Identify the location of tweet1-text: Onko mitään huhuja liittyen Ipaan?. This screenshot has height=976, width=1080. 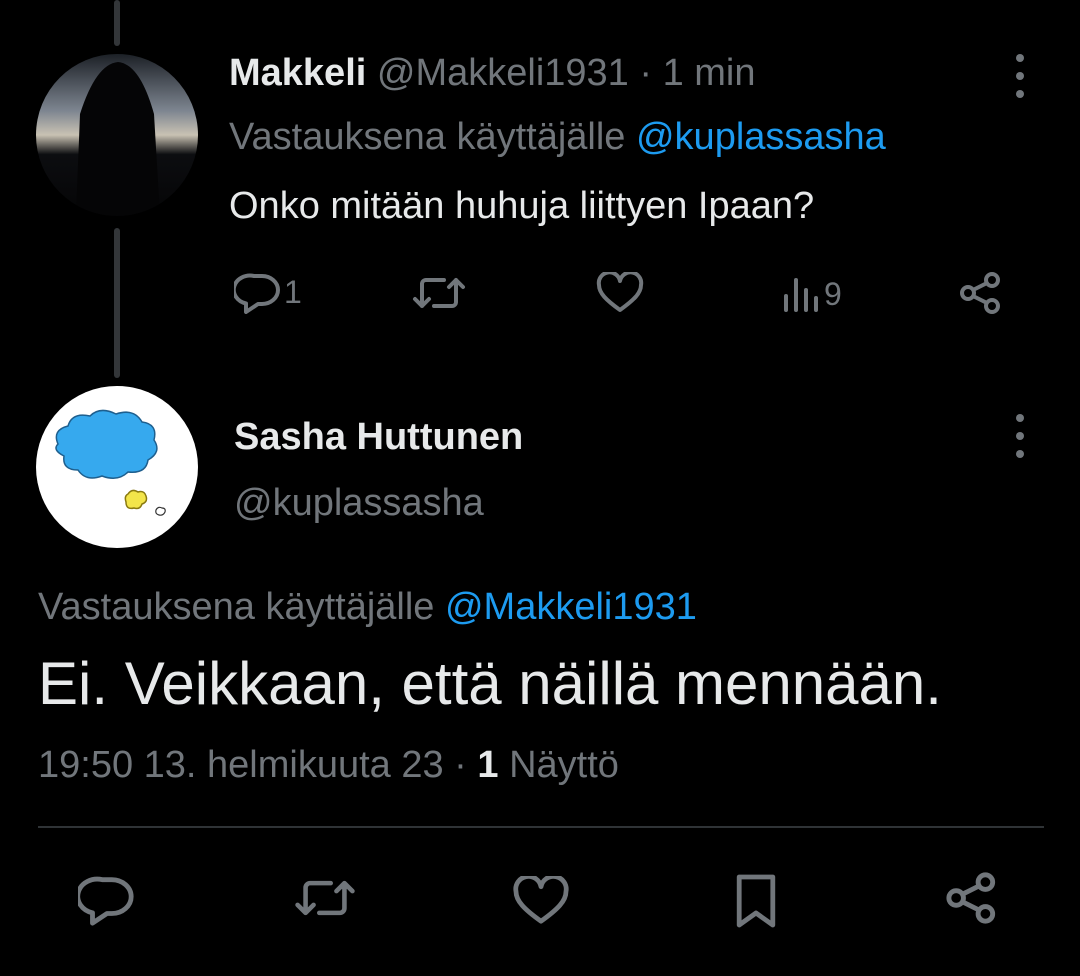
(522, 206).